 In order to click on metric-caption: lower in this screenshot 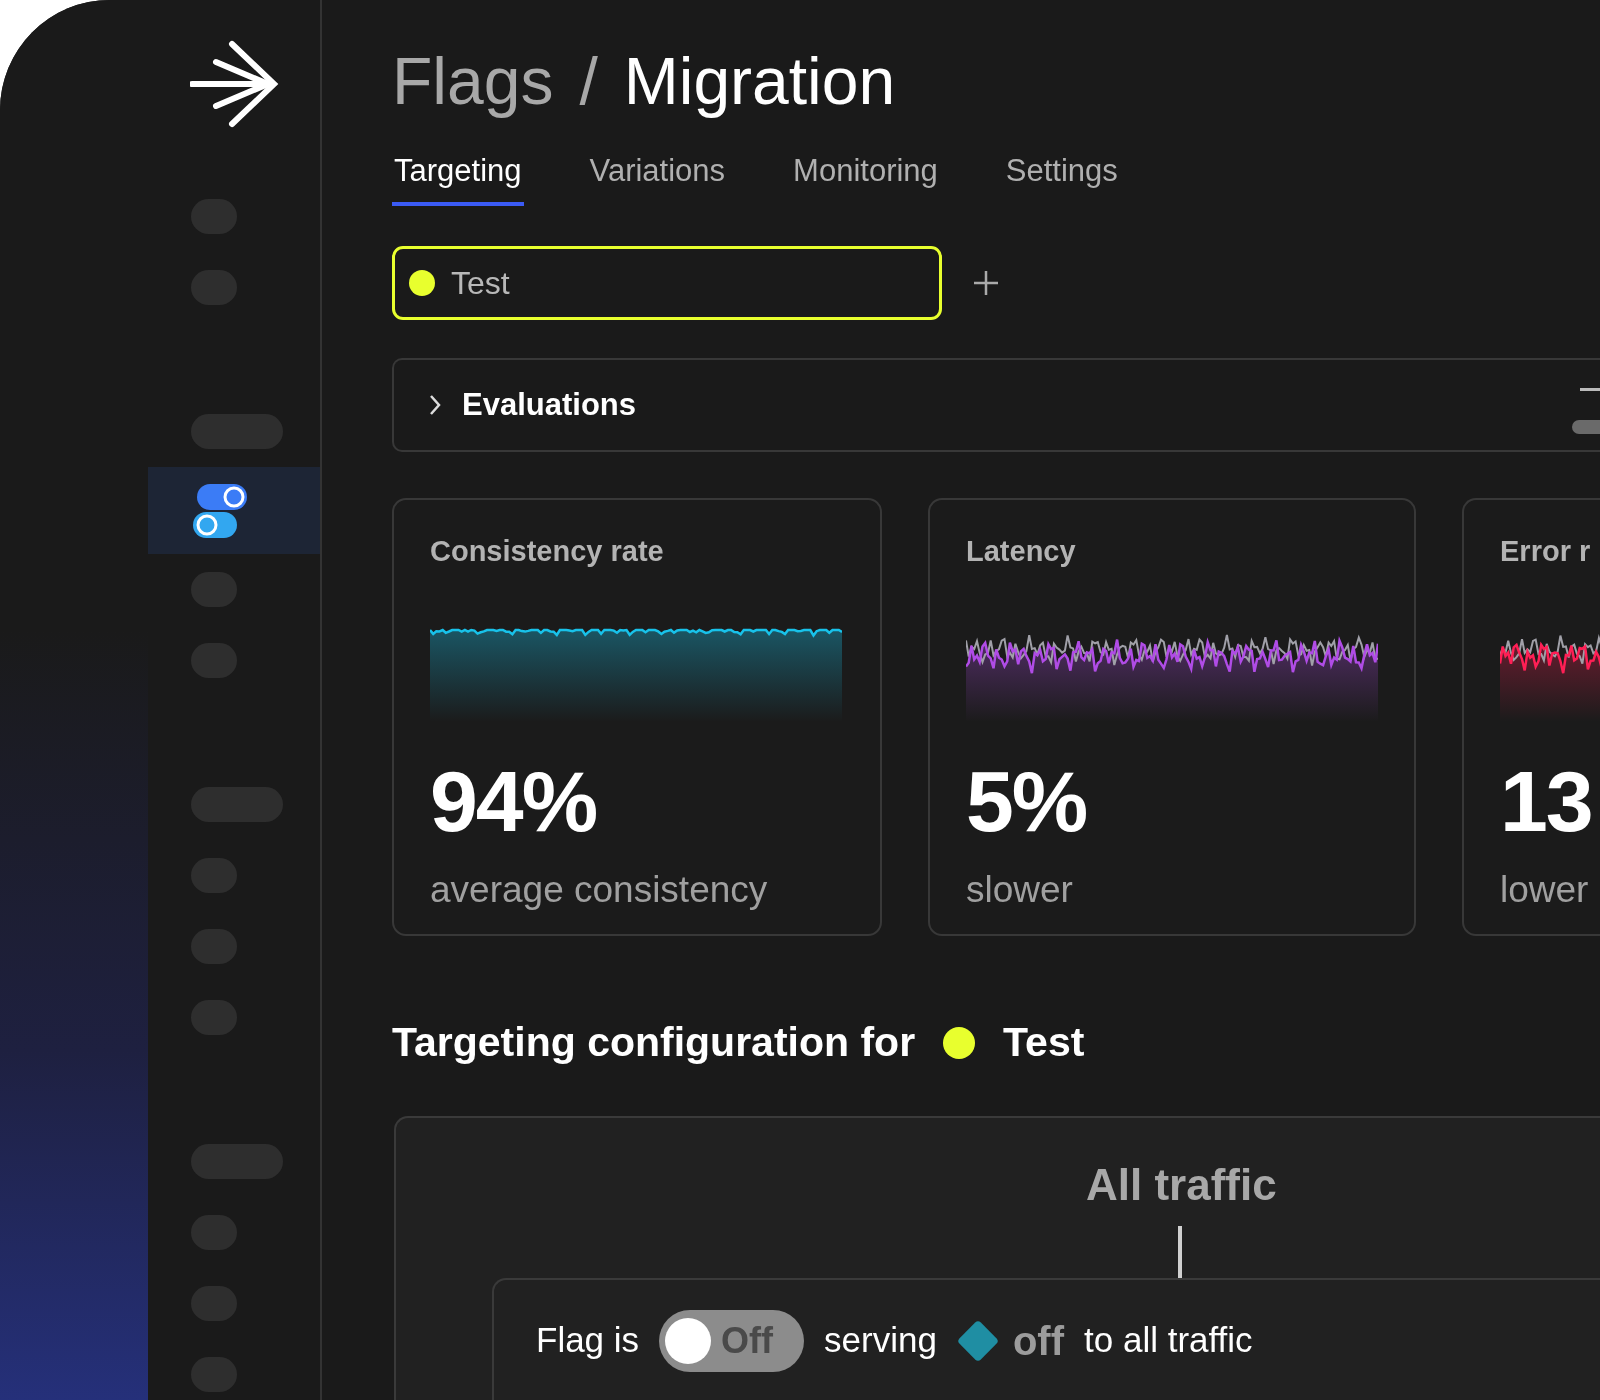, I will do `click(1545, 889)`.